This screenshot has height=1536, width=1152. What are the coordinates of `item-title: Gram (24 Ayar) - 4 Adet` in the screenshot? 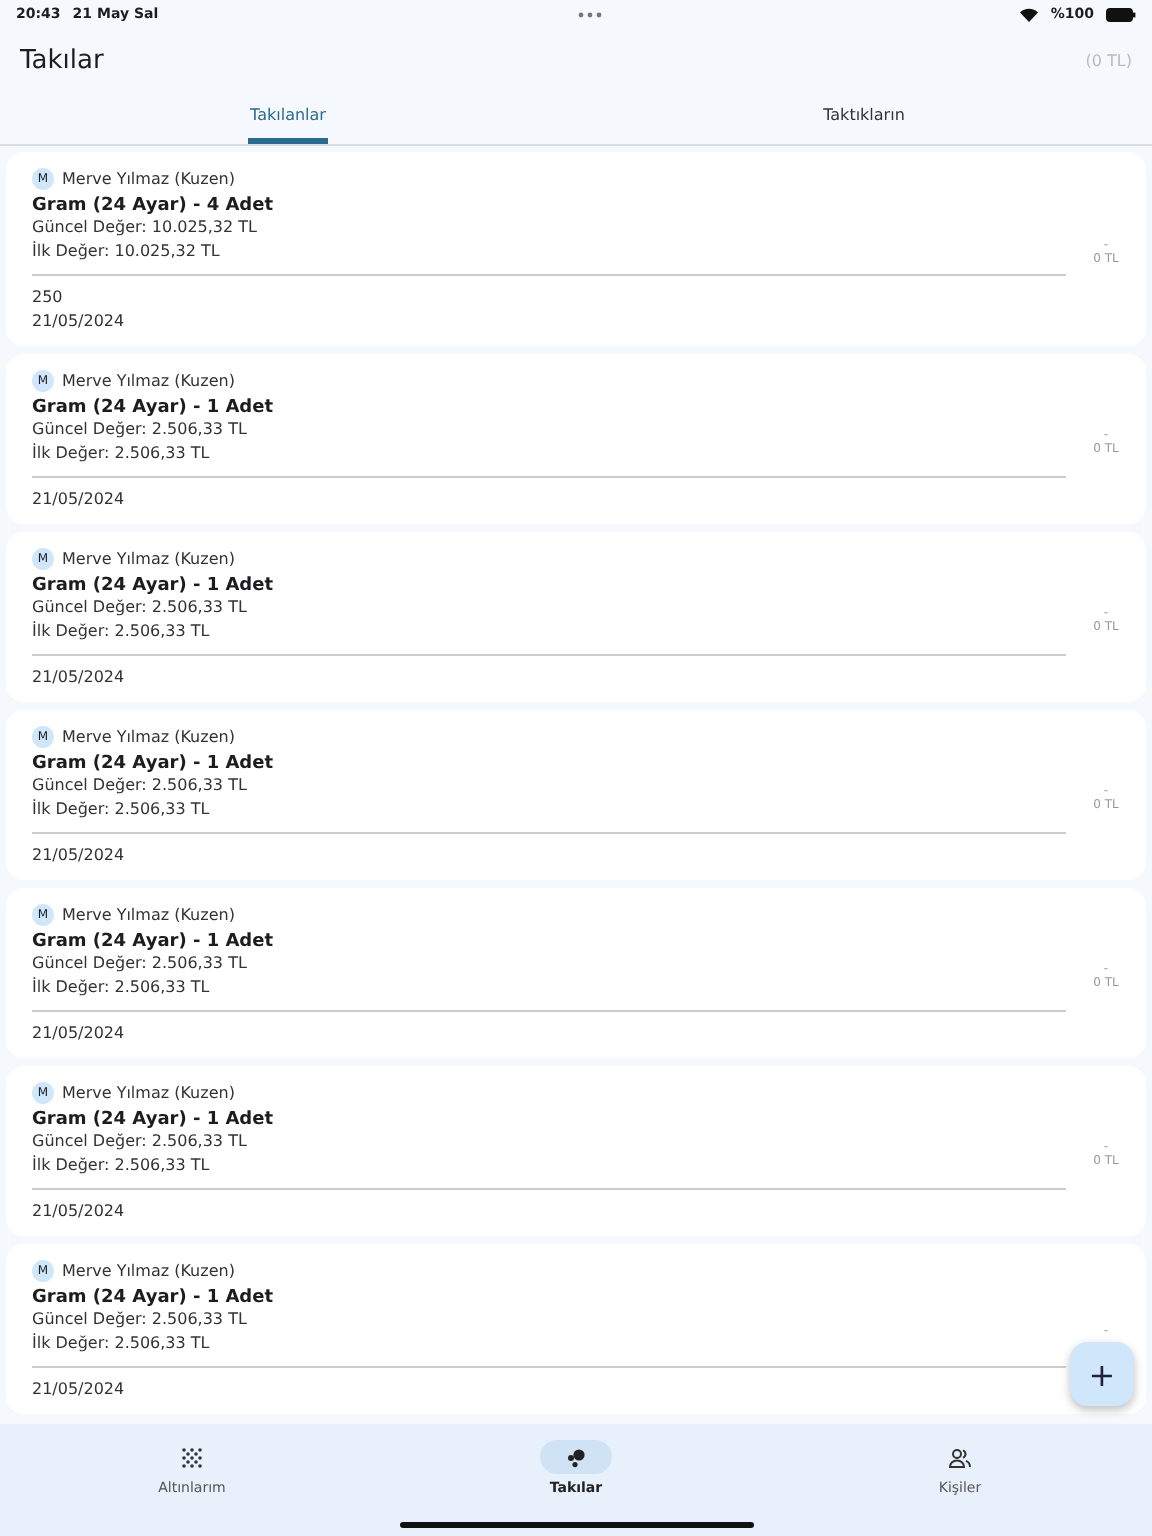 It's located at (154, 206).